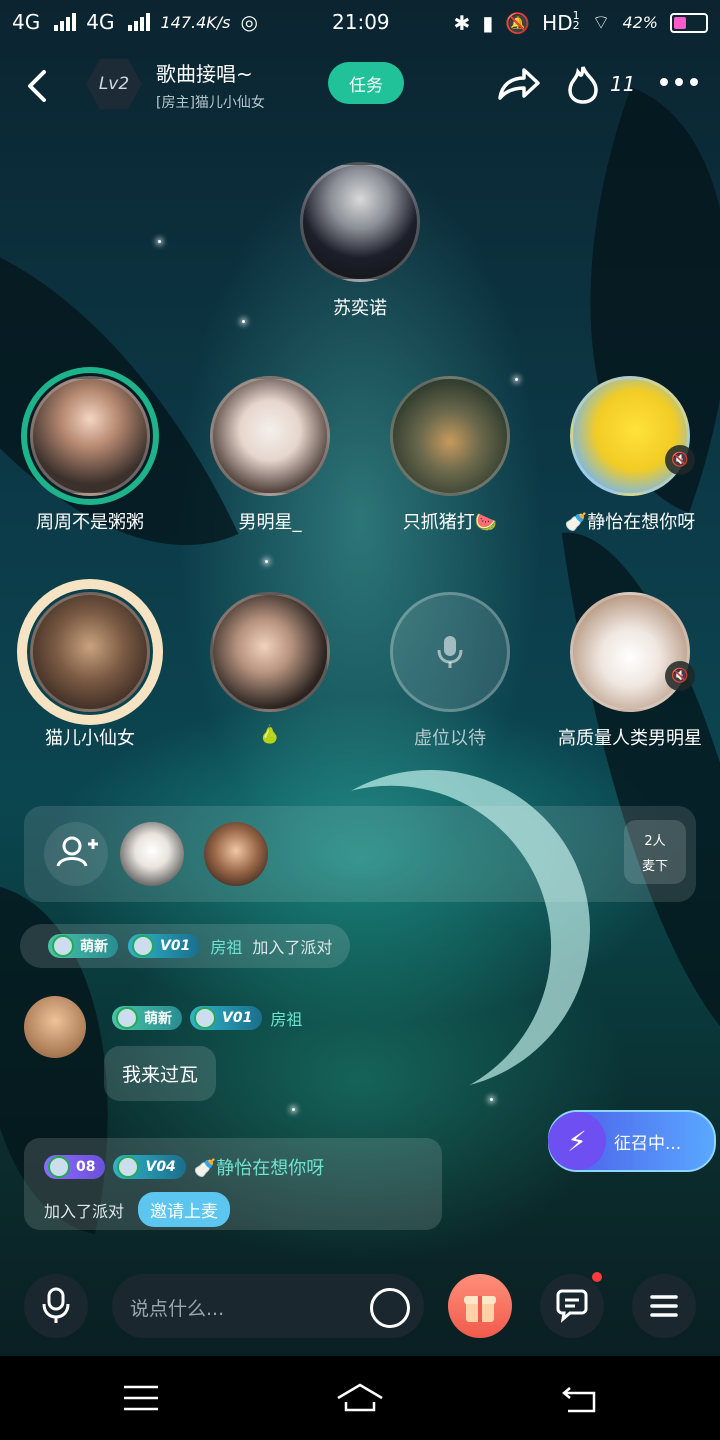  What do you see at coordinates (141, 1398) in the screenshot?
I see `recent-apps-icon` at bounding box center [141, 1398].